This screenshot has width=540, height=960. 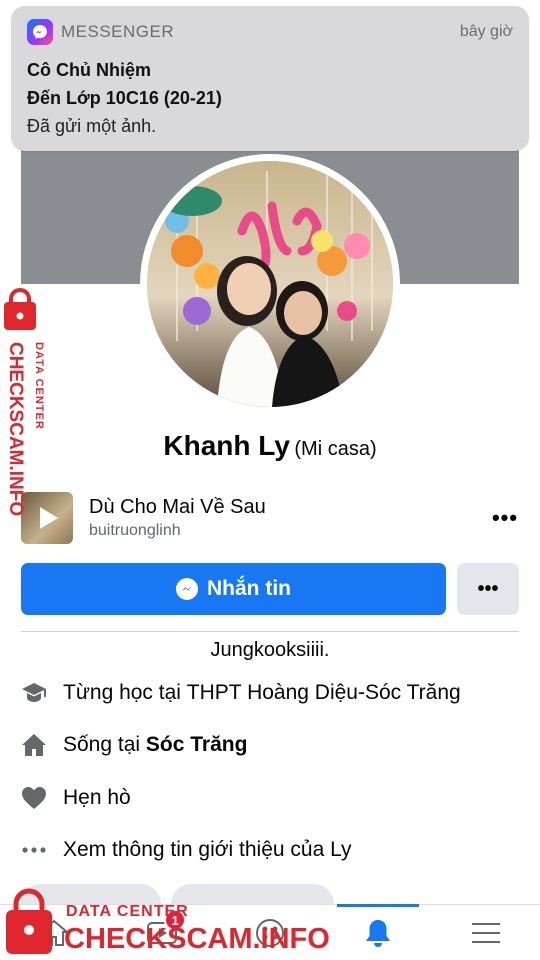 I want to click on lives-place: Sóc Trăng, so click(x=196, y=744).